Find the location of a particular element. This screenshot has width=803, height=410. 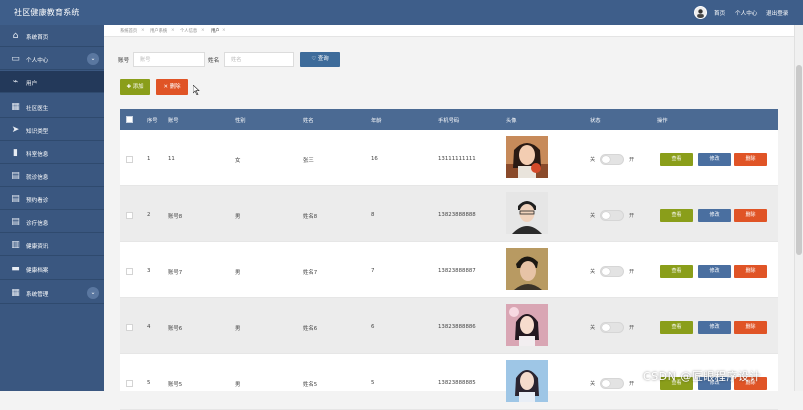

row-no: 4 is located at coordinates (149, 327).